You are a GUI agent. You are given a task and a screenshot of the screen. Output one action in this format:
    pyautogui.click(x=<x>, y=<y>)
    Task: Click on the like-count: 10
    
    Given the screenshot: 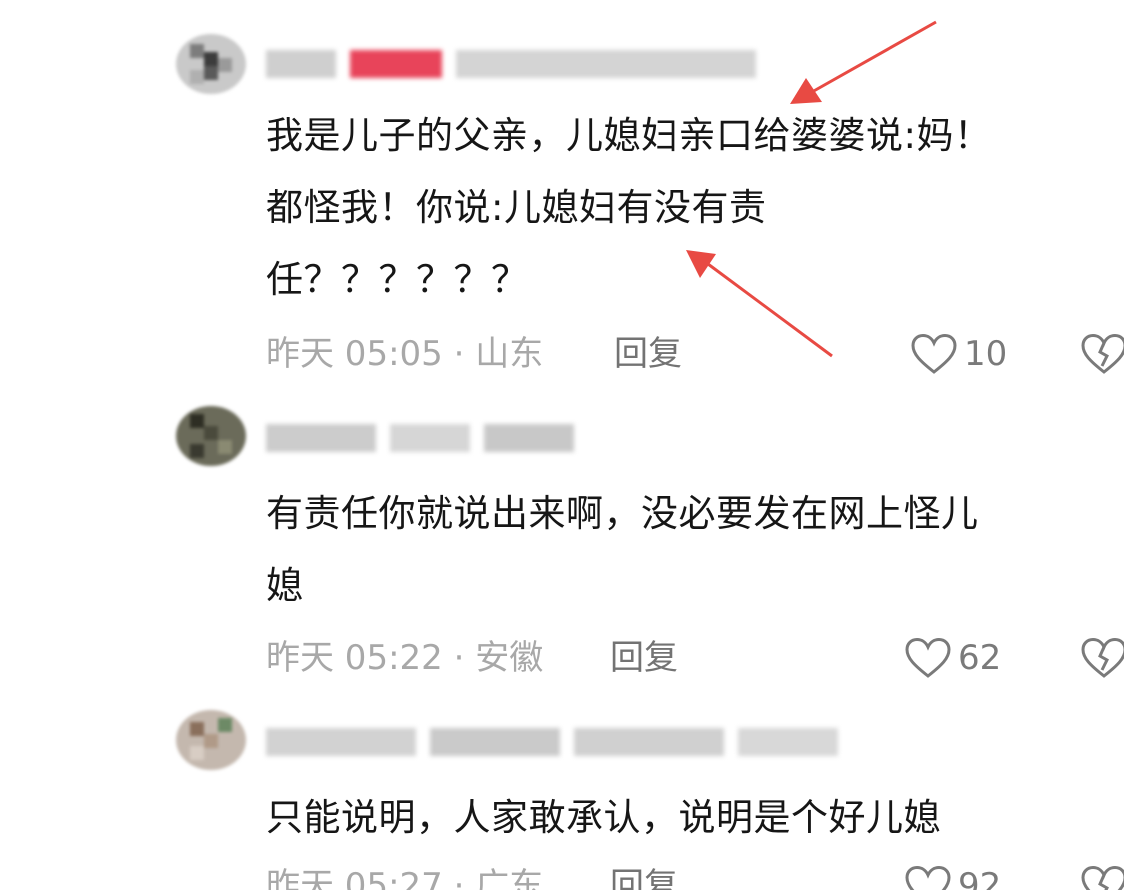 What is the action you would take?
    pyautogui.click(x=986, y=354)
    